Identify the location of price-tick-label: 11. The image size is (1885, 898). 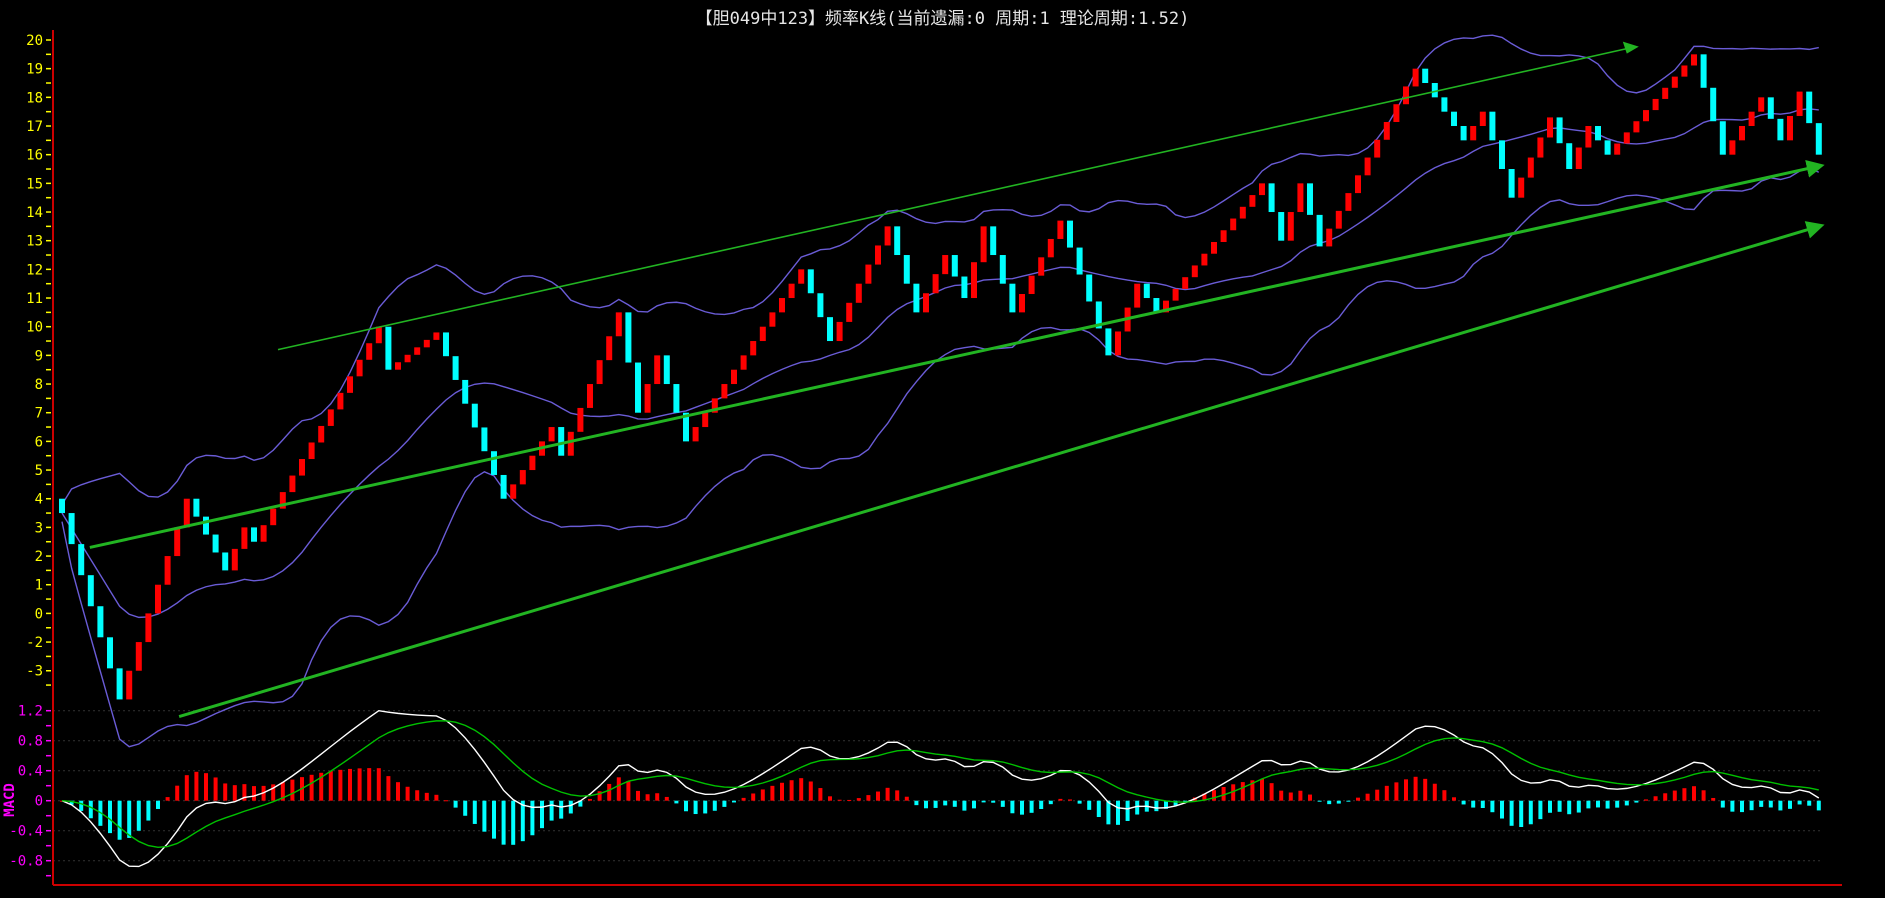
(34, 299).